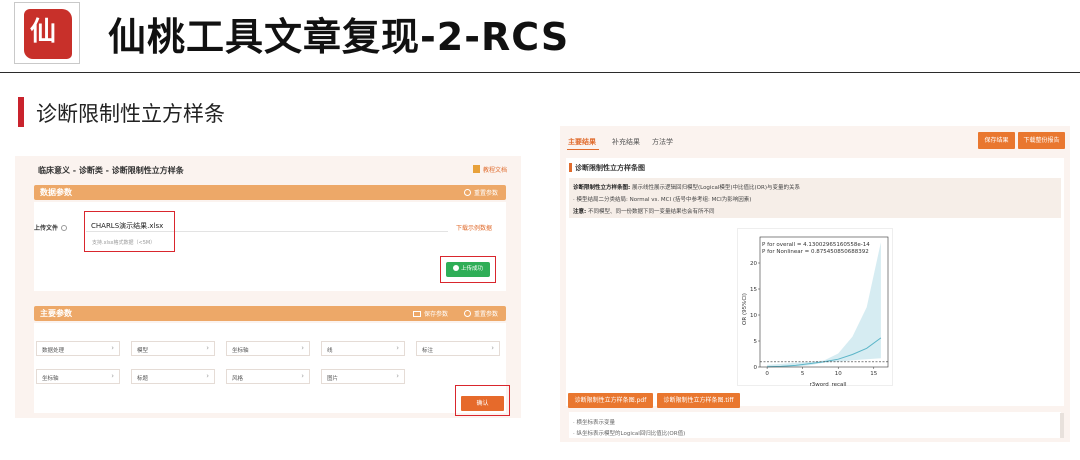  Describe the element at coordinates (270, 192) in the screenshot. I see `data-params-bar: 数据参数 重置参数` at that location.